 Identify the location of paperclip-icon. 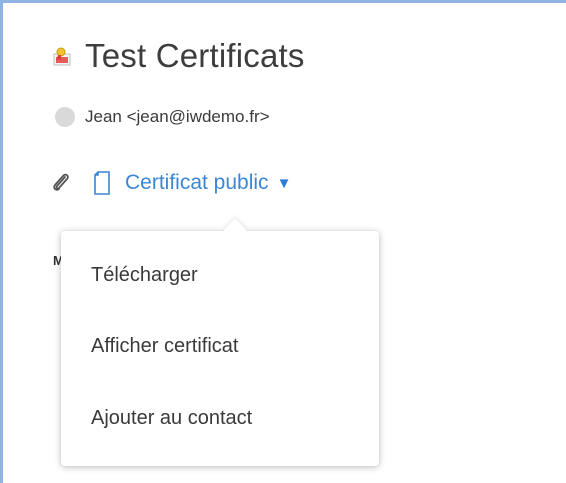
(61, 183).